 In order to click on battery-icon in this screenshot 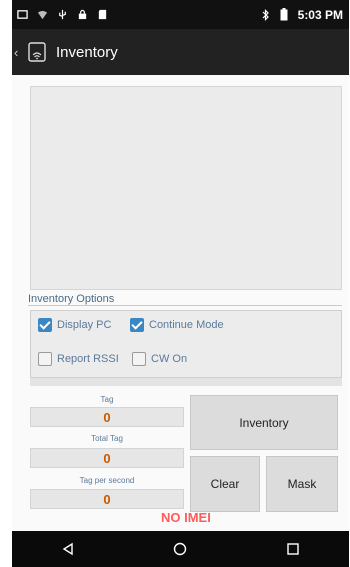, I will do `click(284, 14)`.